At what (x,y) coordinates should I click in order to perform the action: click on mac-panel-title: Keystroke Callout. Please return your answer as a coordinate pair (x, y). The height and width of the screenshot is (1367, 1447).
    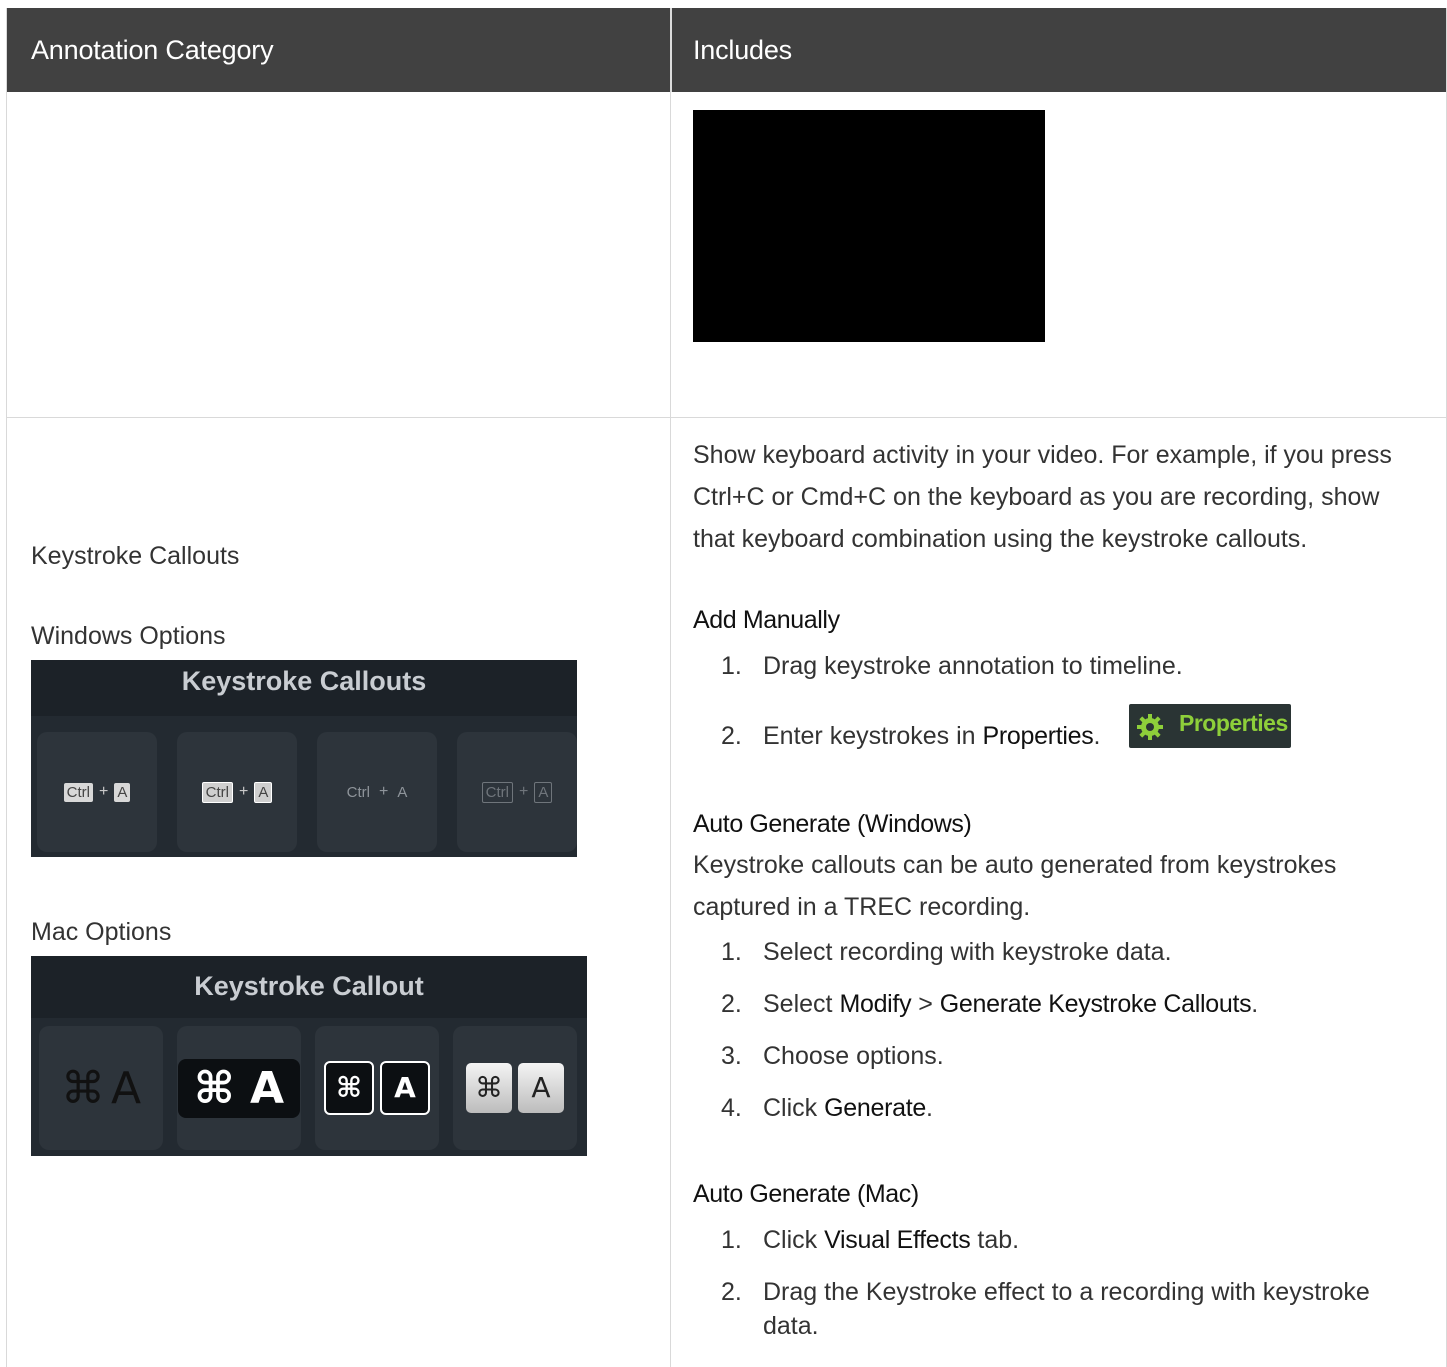
    Looking at the image, I should click on (309, 986).